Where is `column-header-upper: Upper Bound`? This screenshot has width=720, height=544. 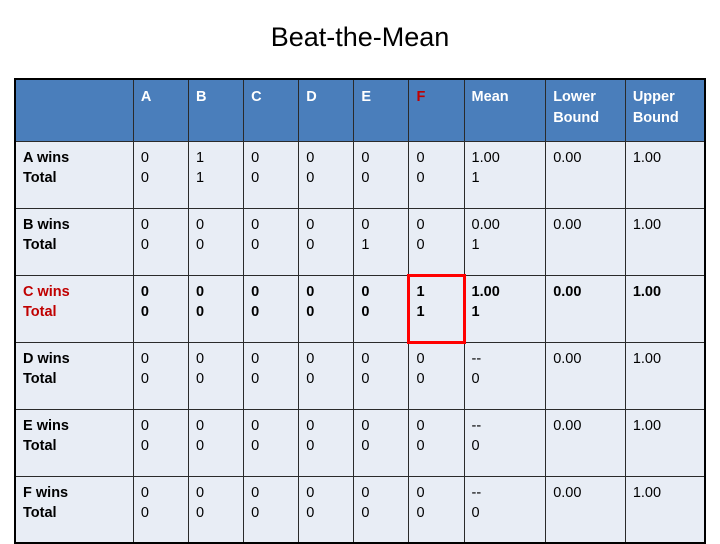
column-header-upper: Upper Bound is located at coordinates (665, 110).